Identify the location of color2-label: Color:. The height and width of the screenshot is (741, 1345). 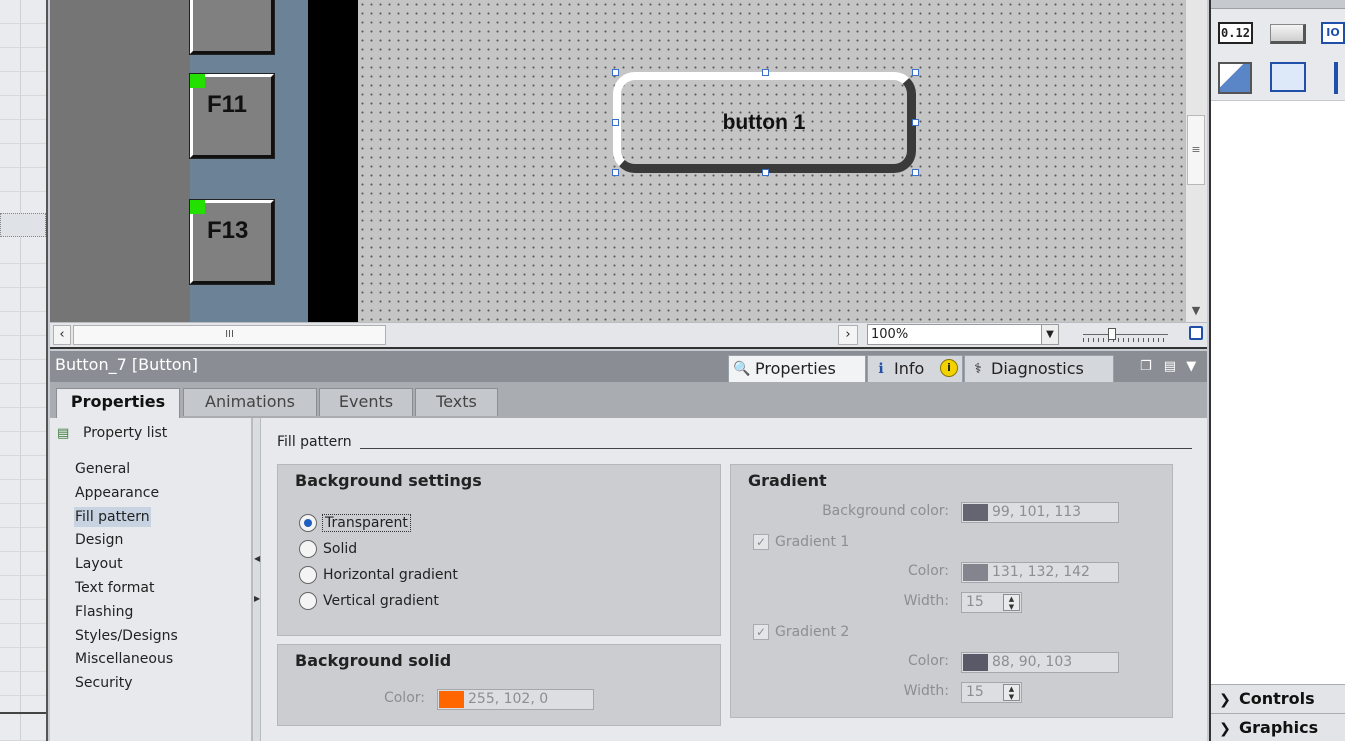
(928, 661).